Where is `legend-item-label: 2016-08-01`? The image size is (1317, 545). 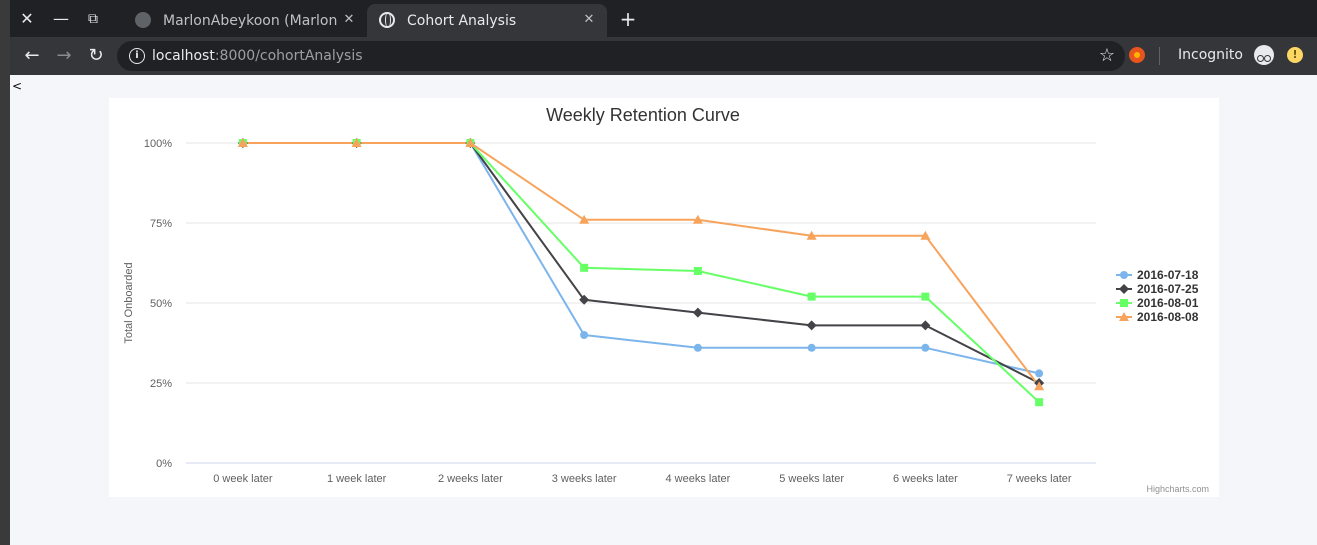 legend-item-label: 2016-08-01 is located at coordinates (1168, 303).